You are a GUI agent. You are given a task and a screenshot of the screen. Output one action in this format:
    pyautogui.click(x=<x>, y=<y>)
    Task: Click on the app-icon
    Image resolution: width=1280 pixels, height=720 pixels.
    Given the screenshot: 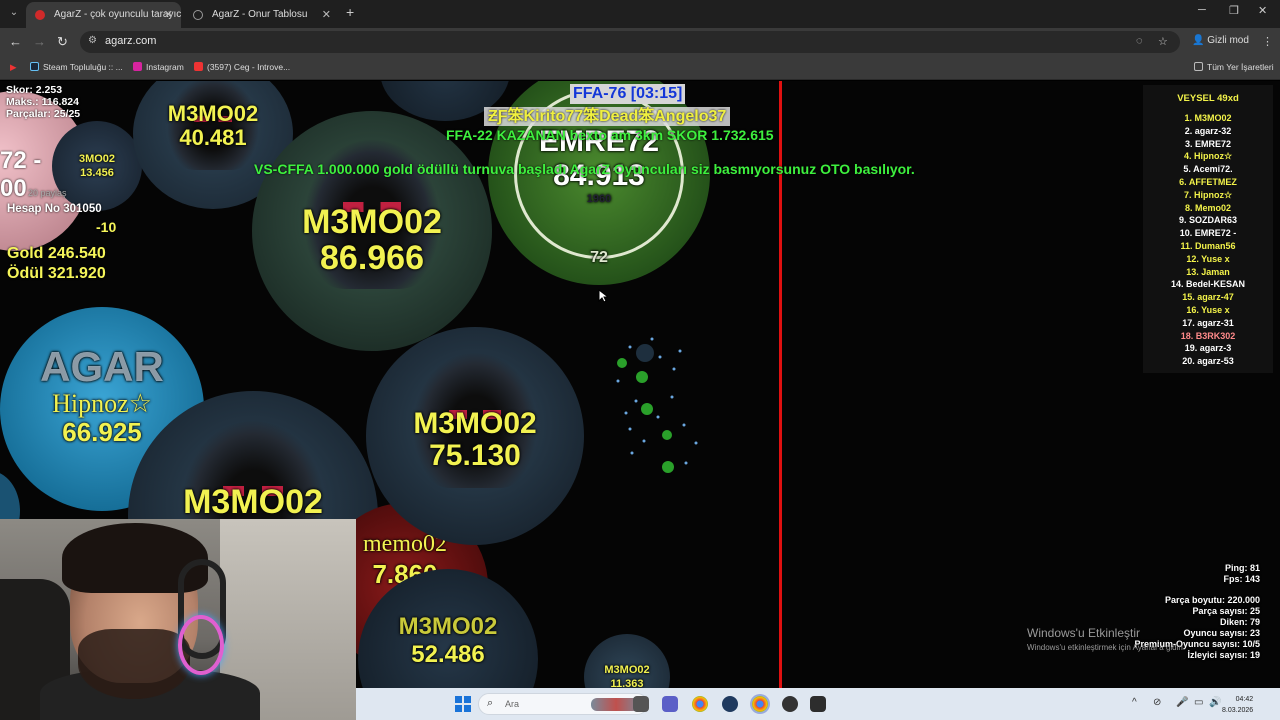 What is the action you would take?
    pyautogui.click(x=818, y=704)
    